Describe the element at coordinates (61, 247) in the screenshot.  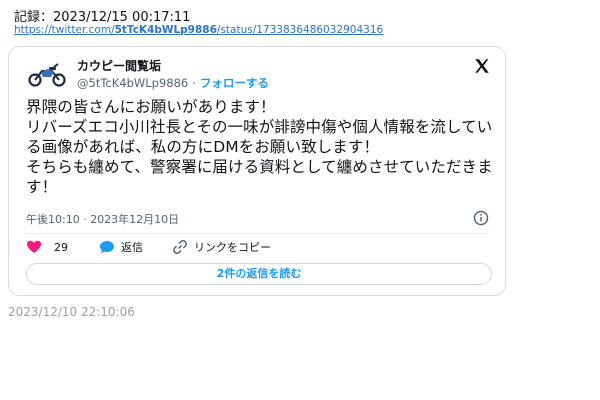
I see `like-count: 29` at that location.